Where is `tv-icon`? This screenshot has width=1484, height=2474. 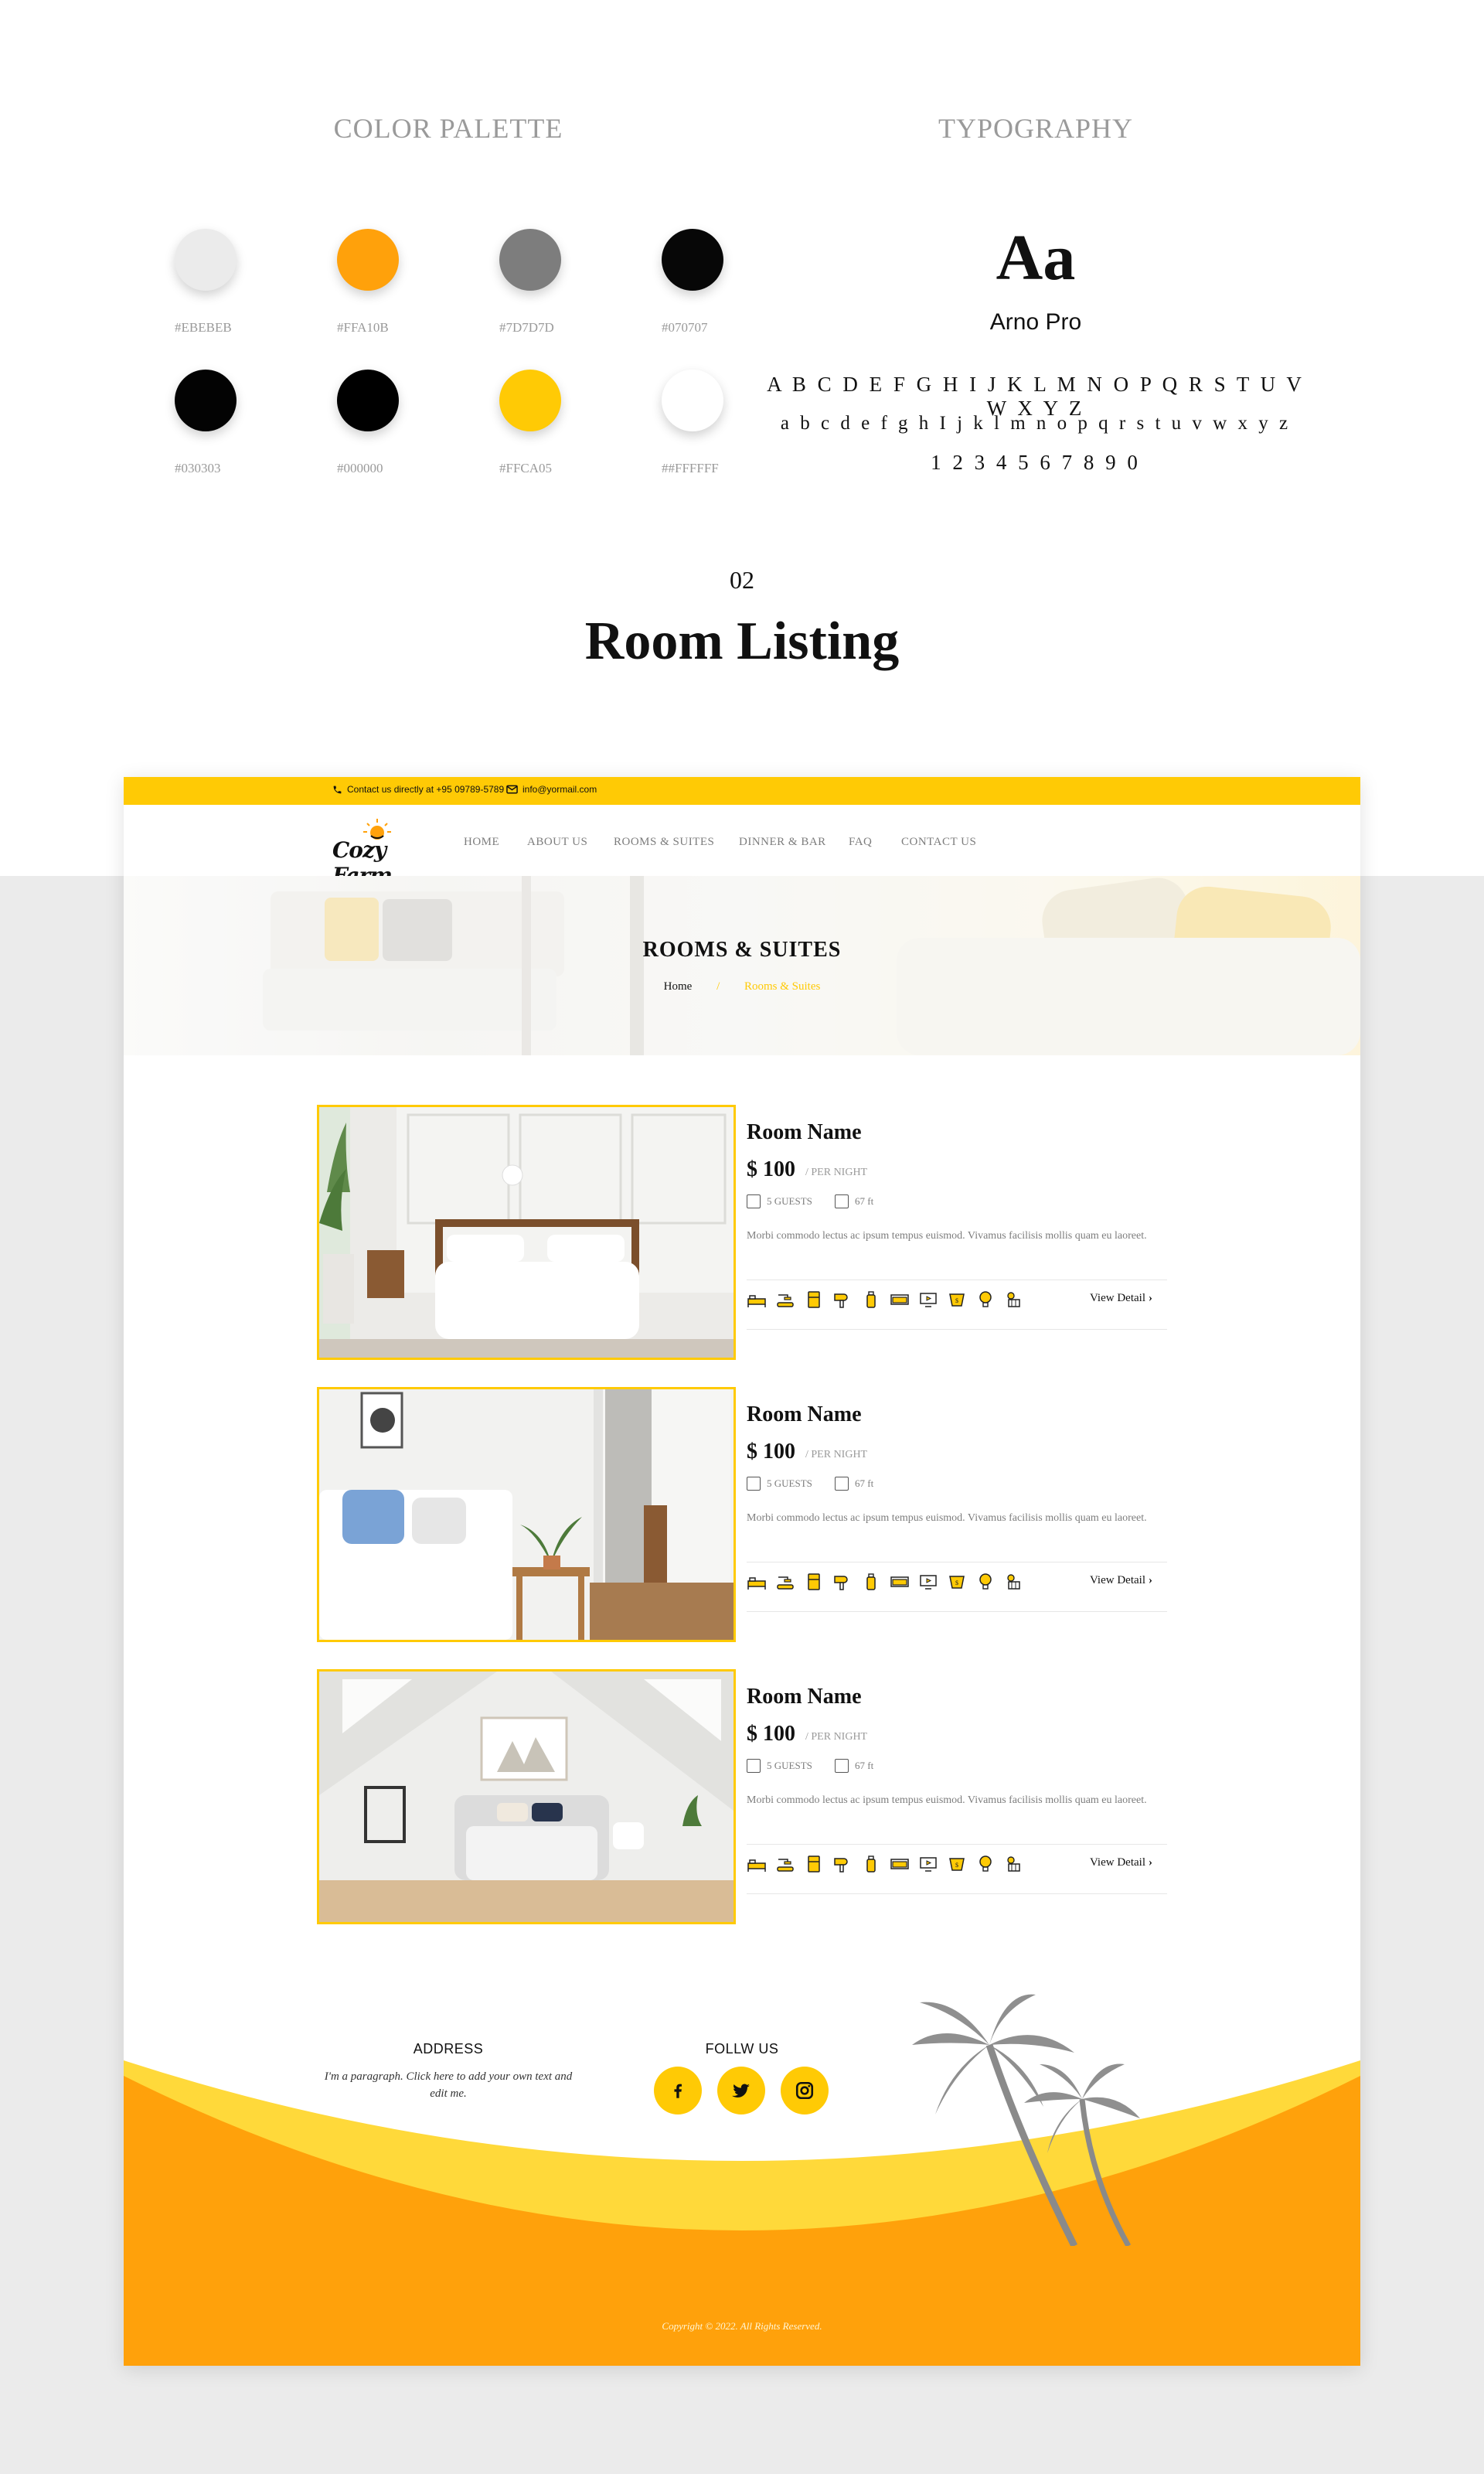 tv-icon is located at coordinates (928, 1299).